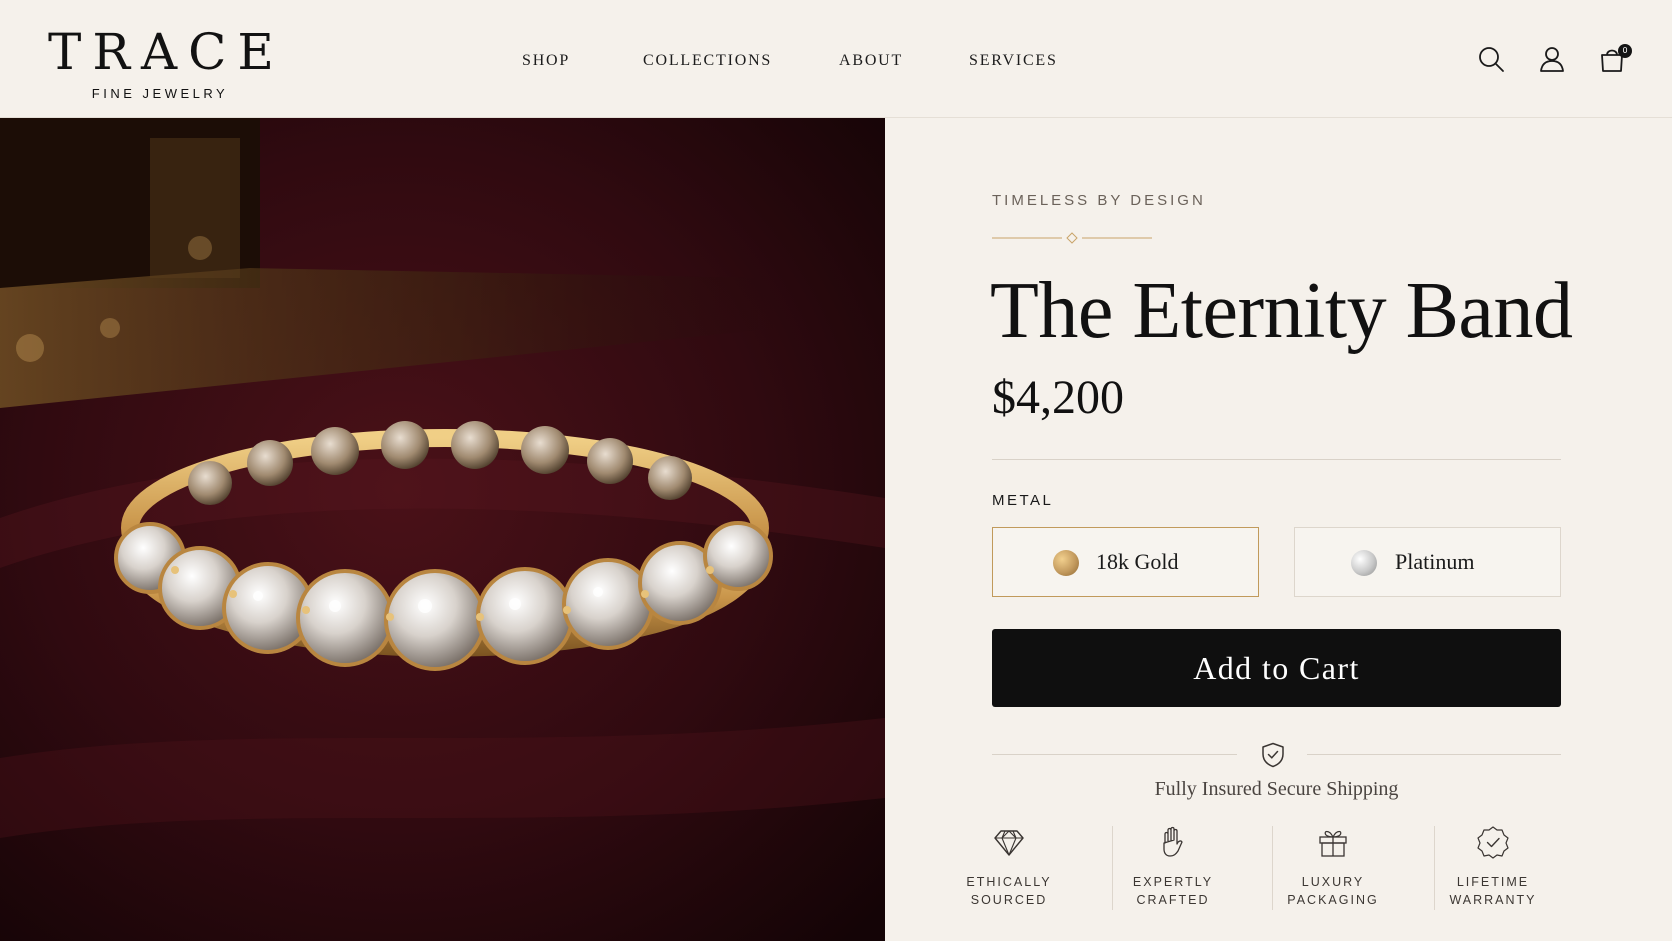 This screenshot has width=1672, height=941. I want to click on add-to-cart-button: Add to Cart, so click(1276, 668).